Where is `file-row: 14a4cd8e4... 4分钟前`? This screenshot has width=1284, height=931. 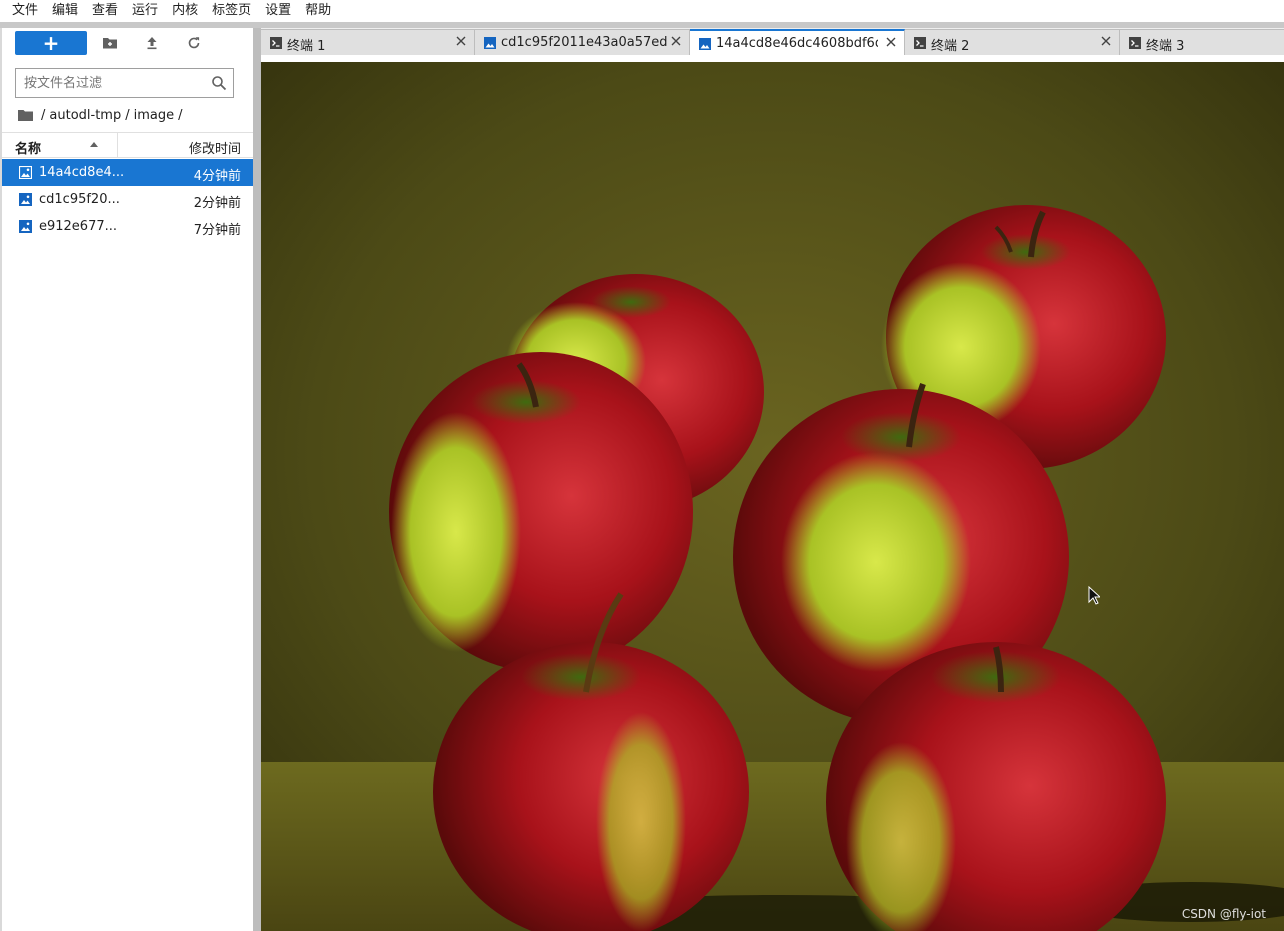
file-row: 14a4cd8e4... 4分钟前 is located at coordinates (127, 172).